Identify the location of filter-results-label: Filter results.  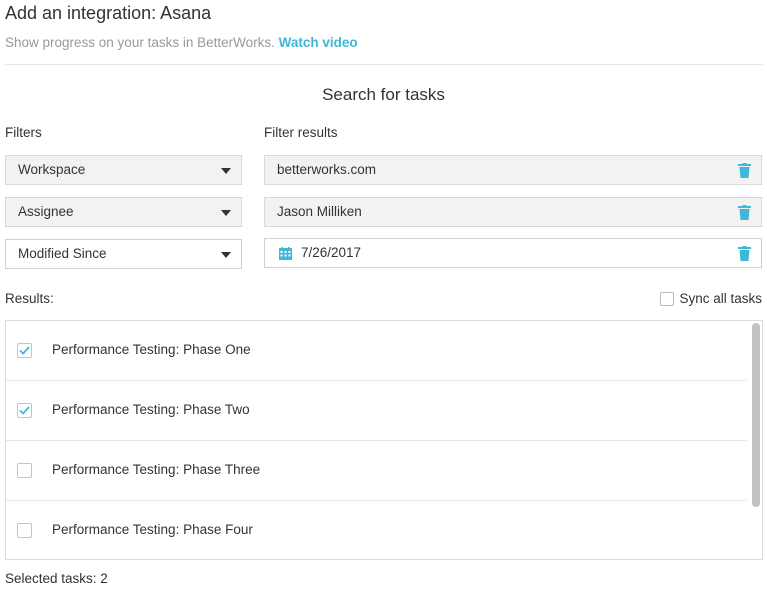
(301, 132).